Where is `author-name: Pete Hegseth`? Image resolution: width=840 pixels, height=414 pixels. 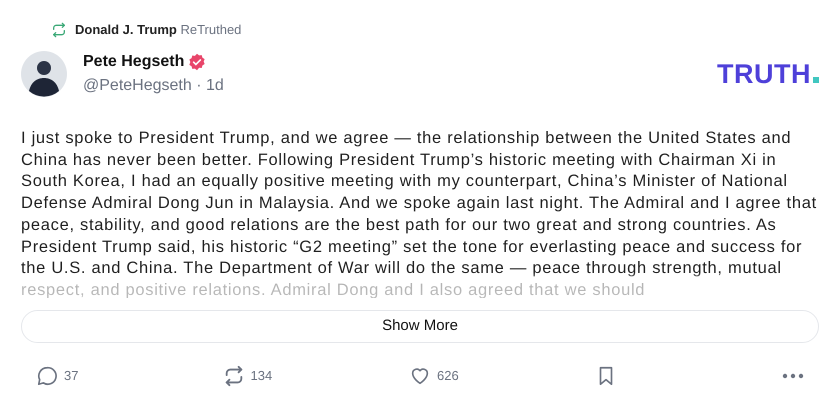 author-name: Pete Hegseth is located at coordinates (133, 62).